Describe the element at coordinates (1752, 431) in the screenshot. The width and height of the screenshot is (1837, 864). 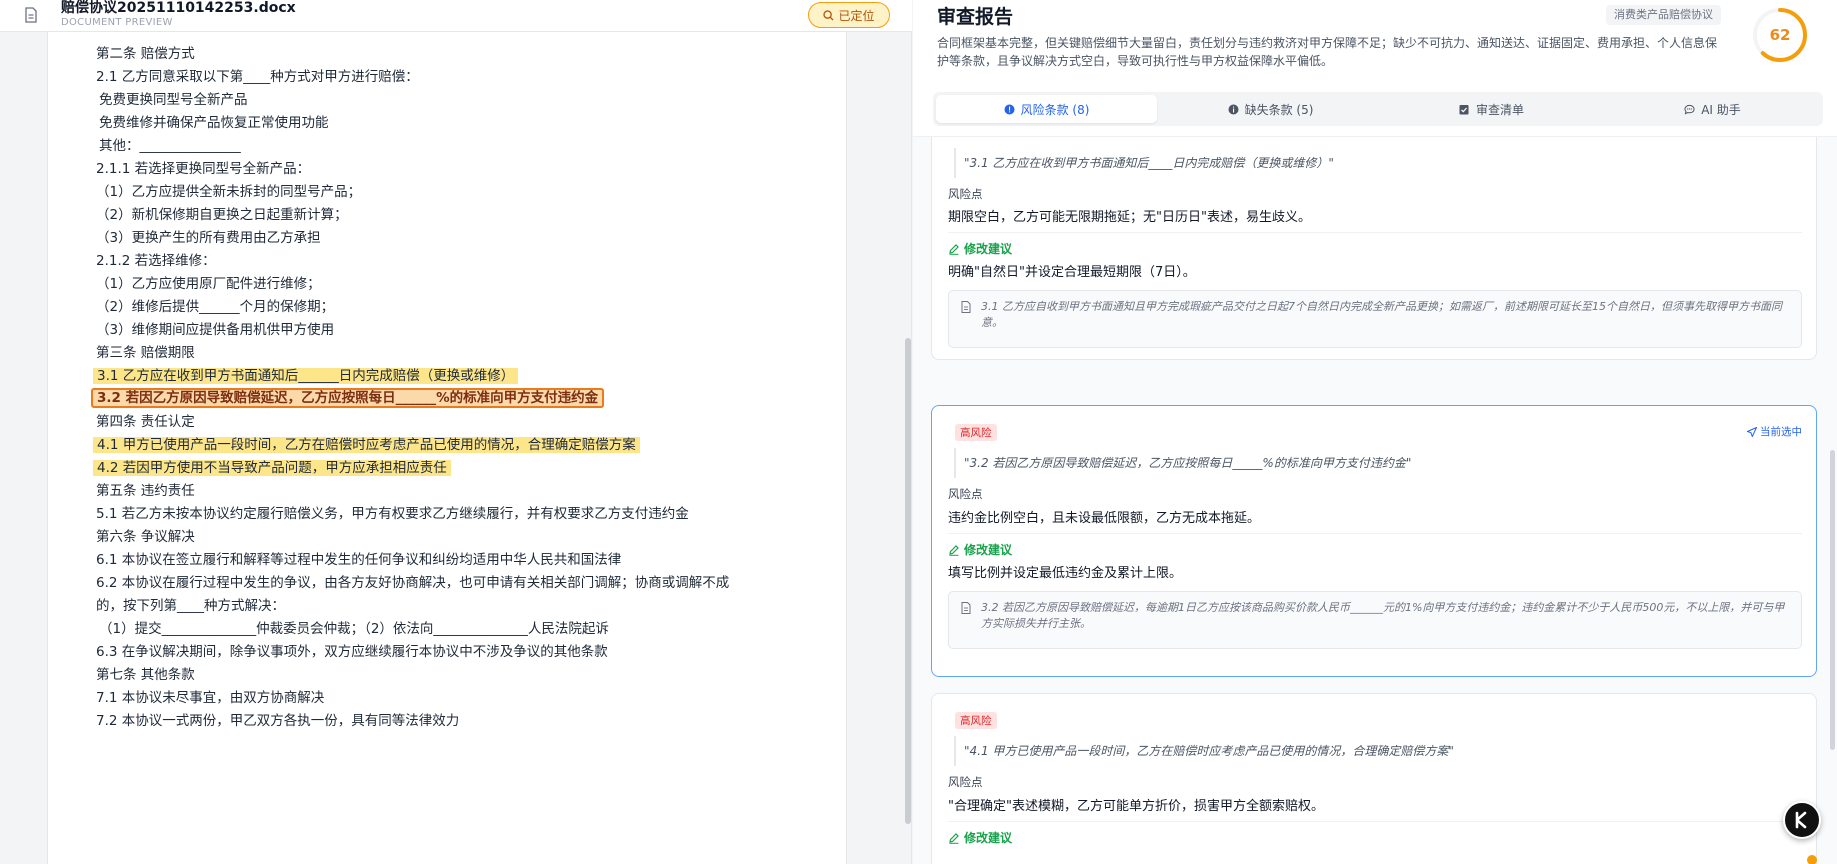
I see `navigation-arrow-icon` at that location.